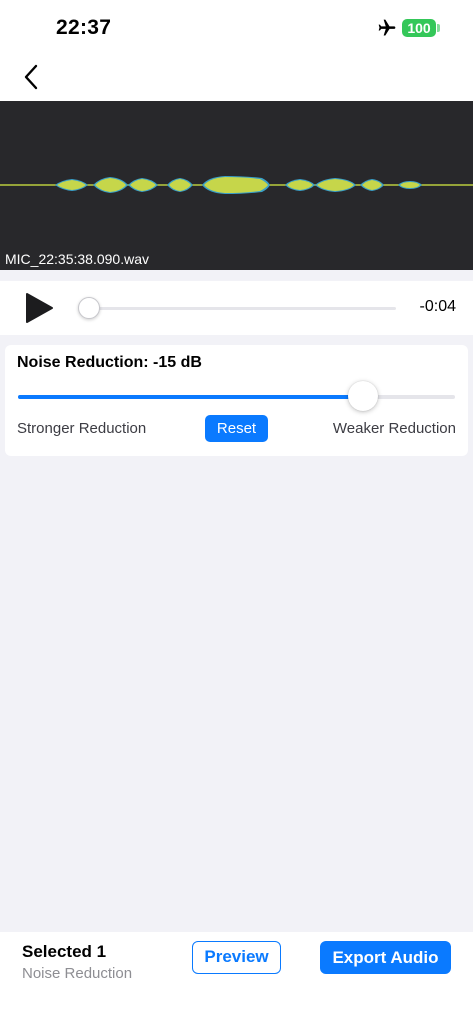 This screenshot has width=473, height=1024. I want to click on chevron-left-icon, so click(31, 77).